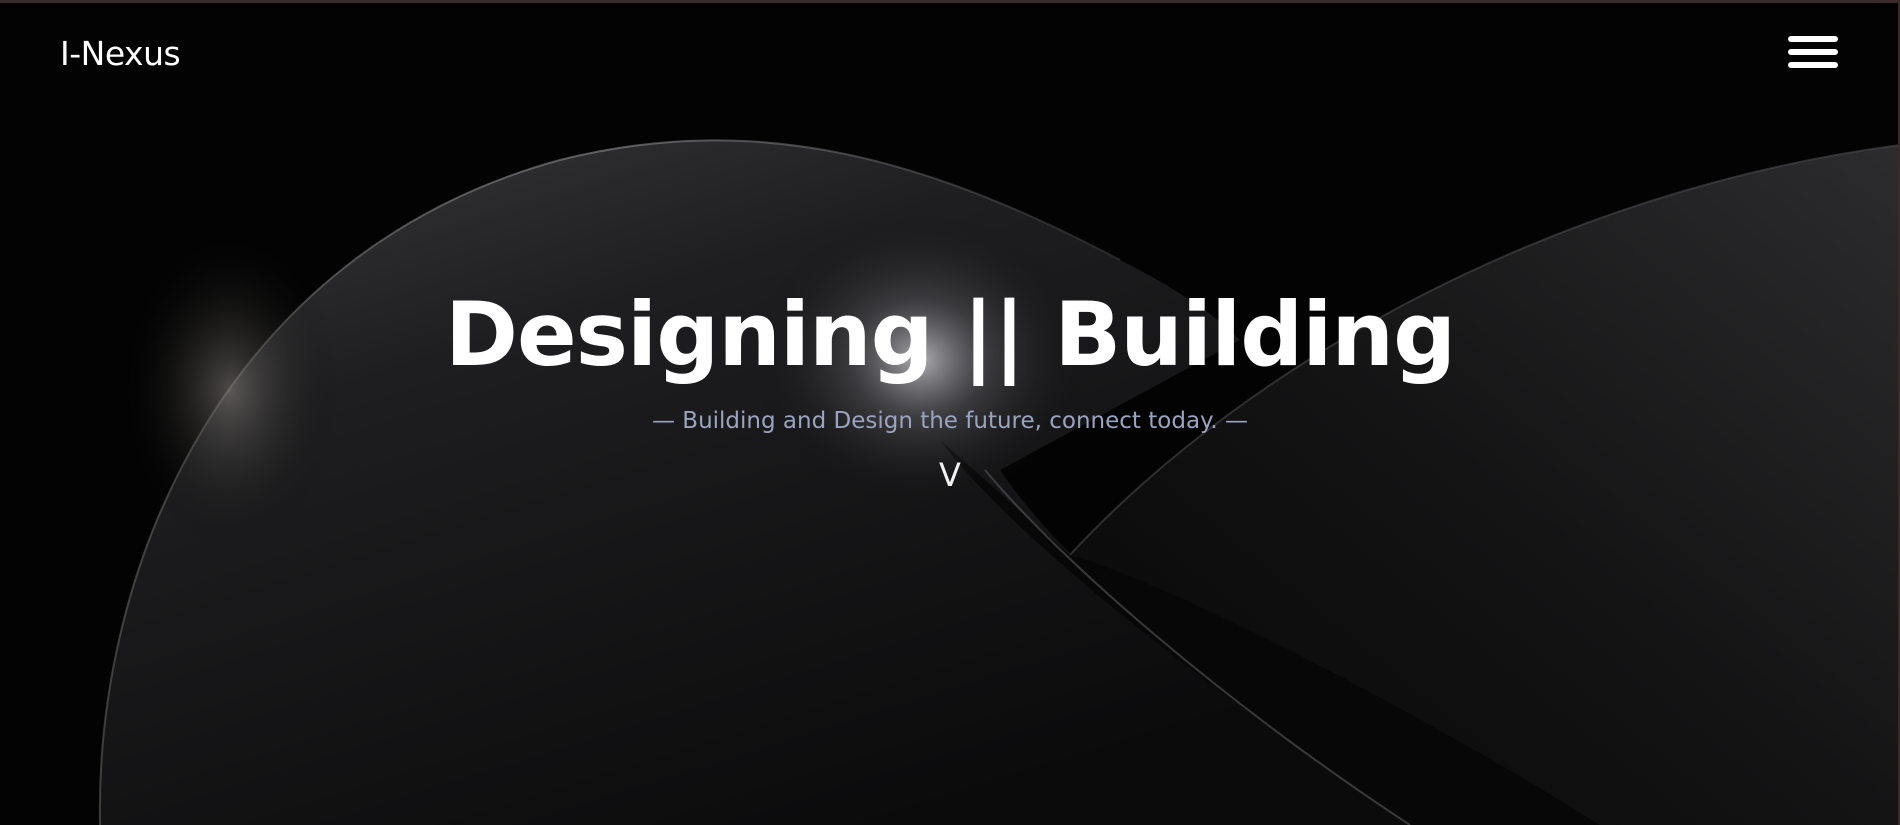 Image resolution: width=1900 pixels, height=825 pixels. I want to click on menu-bar-top, so click(1813, 39).